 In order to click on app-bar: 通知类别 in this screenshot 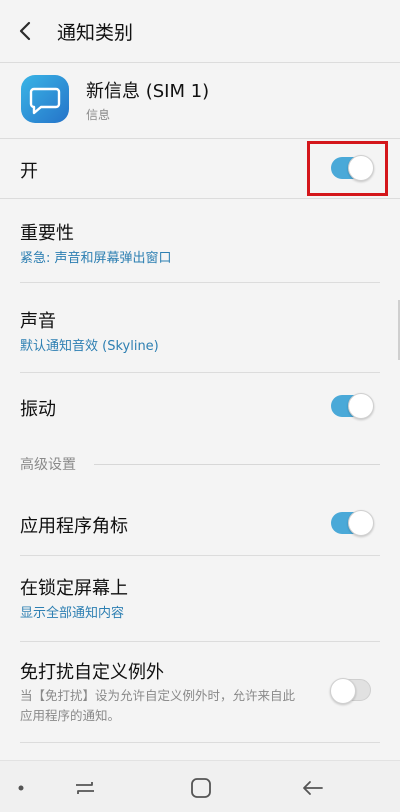, I will do `click(200, 31)`.